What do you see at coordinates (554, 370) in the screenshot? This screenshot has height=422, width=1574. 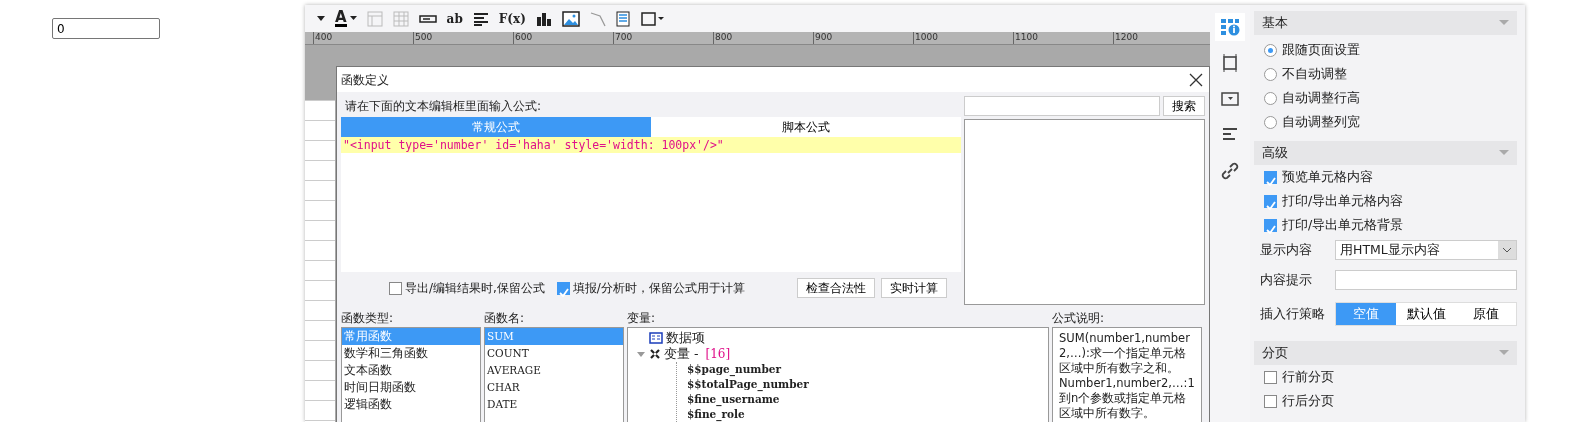 I see `list-item: AVERAGE` at bounding box center [554, 370].